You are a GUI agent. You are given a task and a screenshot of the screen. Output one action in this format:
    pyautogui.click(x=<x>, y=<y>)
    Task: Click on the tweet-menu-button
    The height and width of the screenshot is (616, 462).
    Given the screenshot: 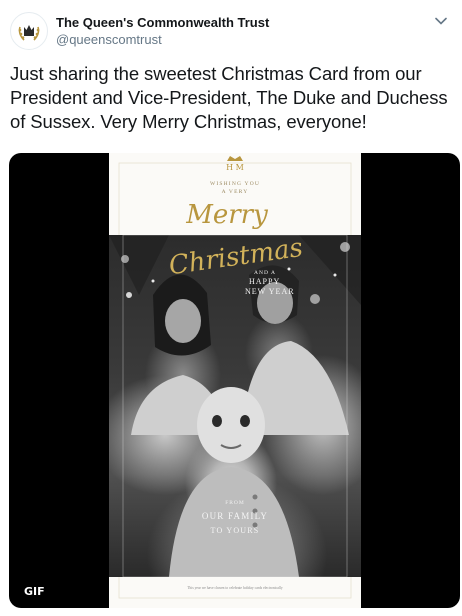 What is the action you would take?
    pyautogui.click(x=441, y=21)
    